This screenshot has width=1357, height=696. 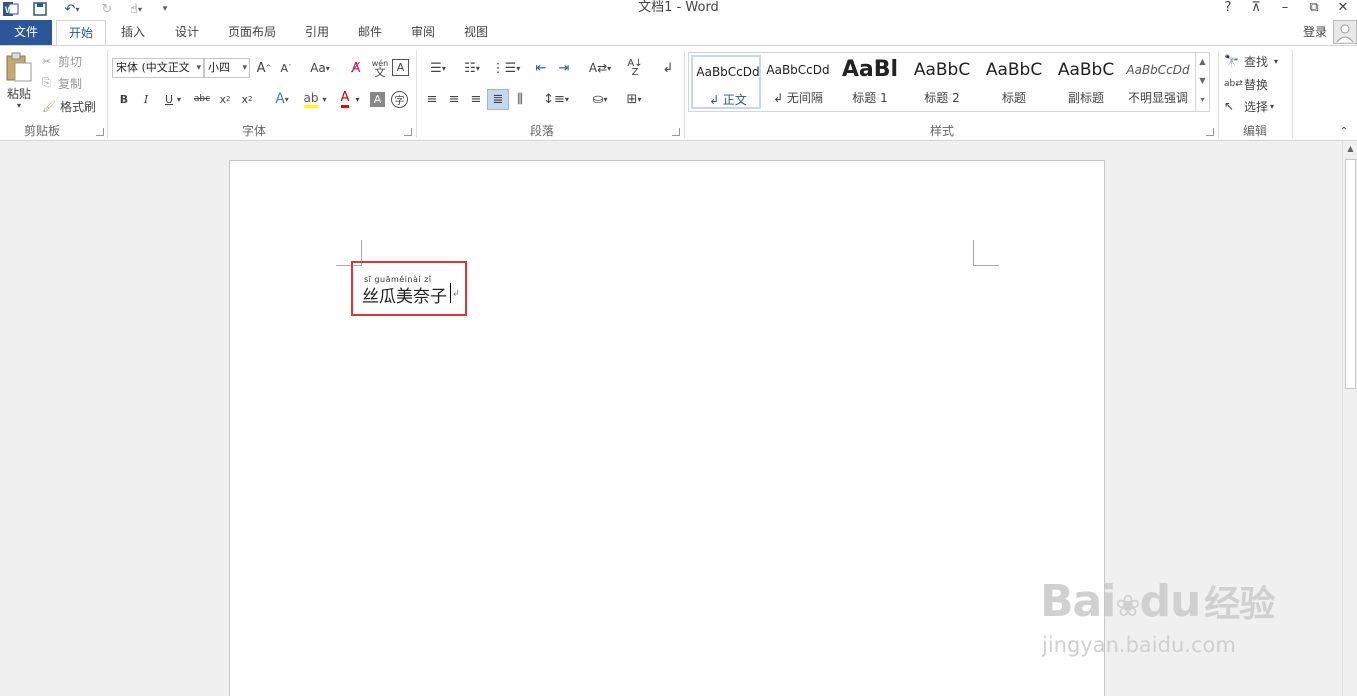 I want to click on find-button: 🔭 查找 ▾, so click(x=1256, y=61).